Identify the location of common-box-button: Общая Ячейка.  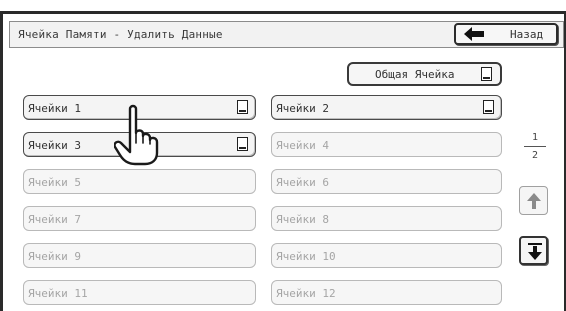
(424, 74).